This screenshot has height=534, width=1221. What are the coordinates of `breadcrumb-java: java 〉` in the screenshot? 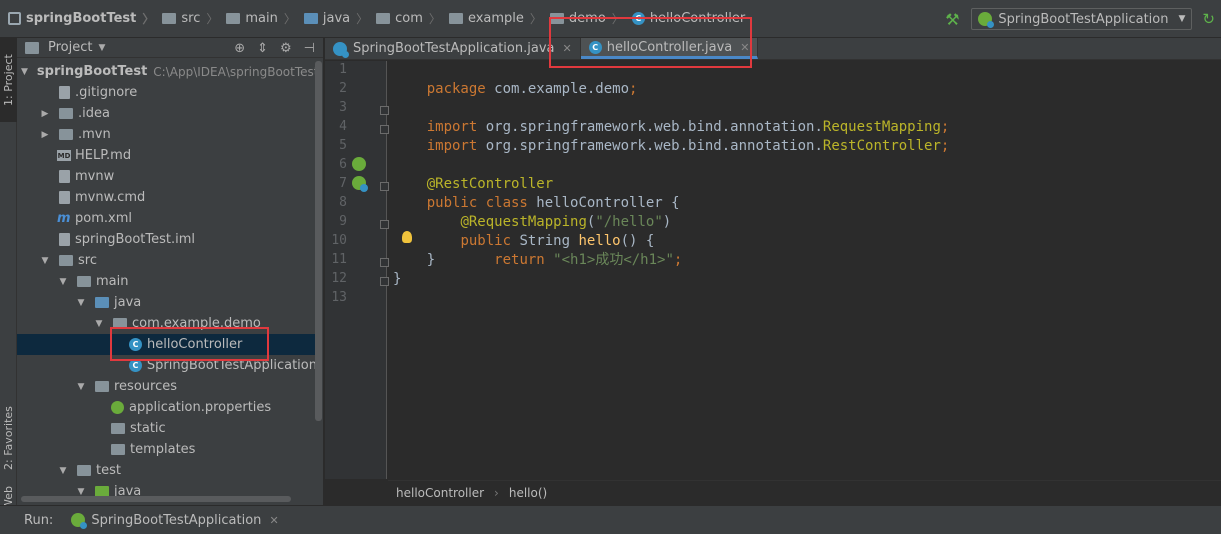 It's located at (336, 18).